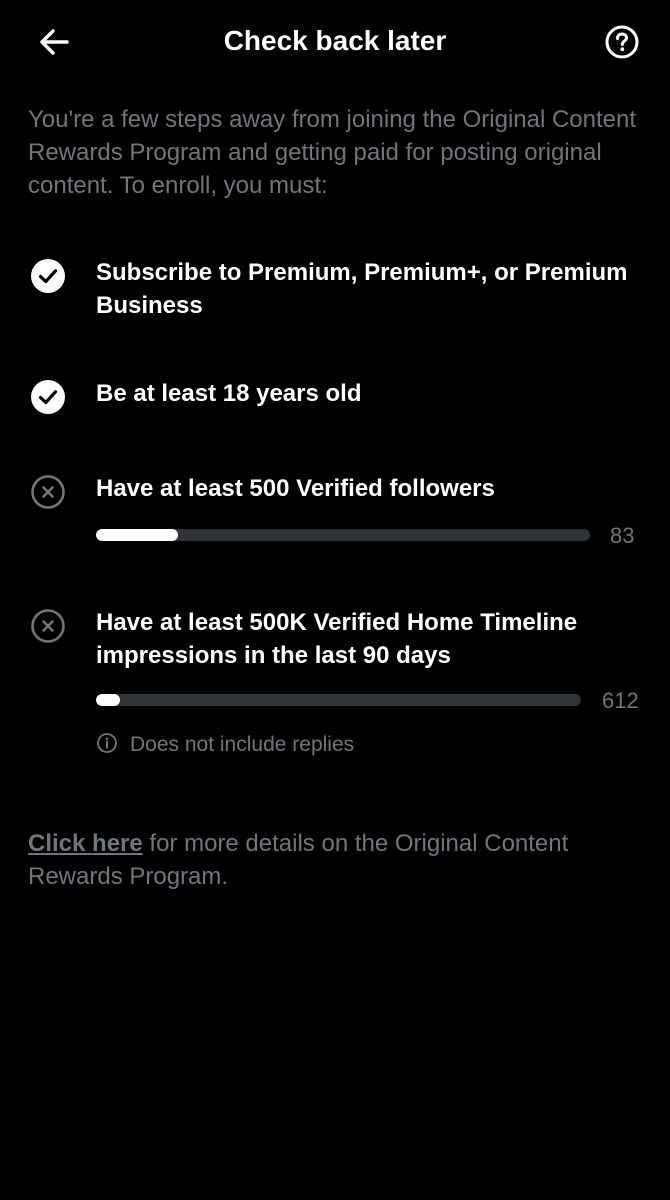 This screenshot has width=670, height=1200. Describe the element at coordinates (622, 535) in the screenshot. I see `followers-count: 83` at that location.